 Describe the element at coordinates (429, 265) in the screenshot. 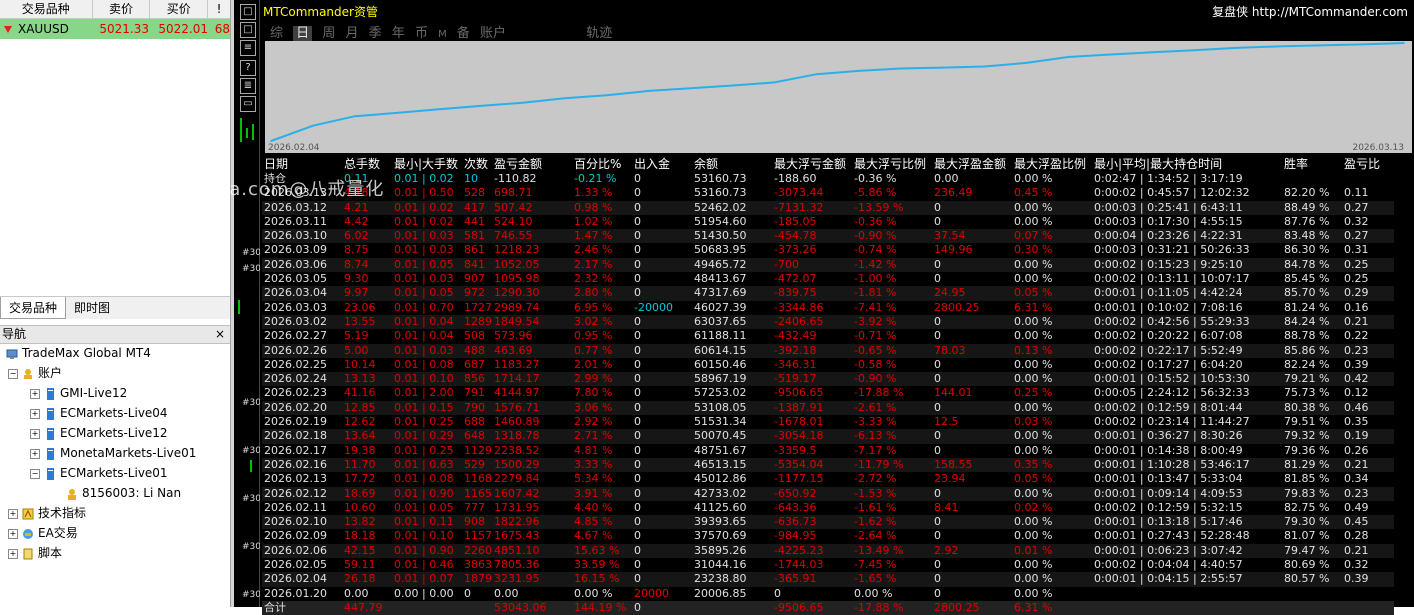

I see `cell-col-2: 0.01 | 0.05` at that location.